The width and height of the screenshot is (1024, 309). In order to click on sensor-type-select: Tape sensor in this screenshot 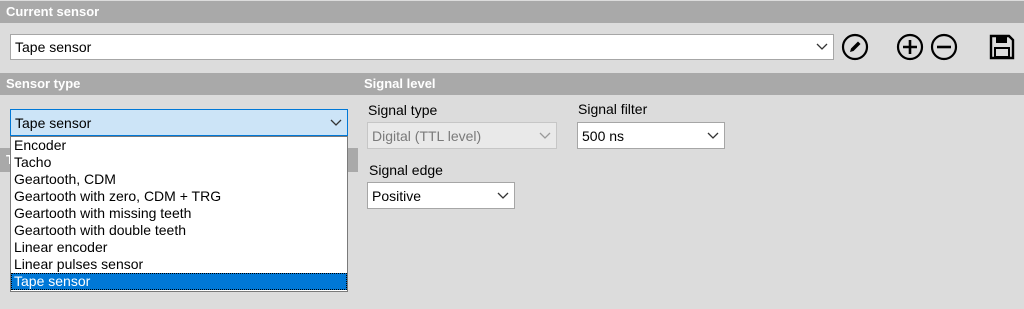, I will do `click(179, 122)`.